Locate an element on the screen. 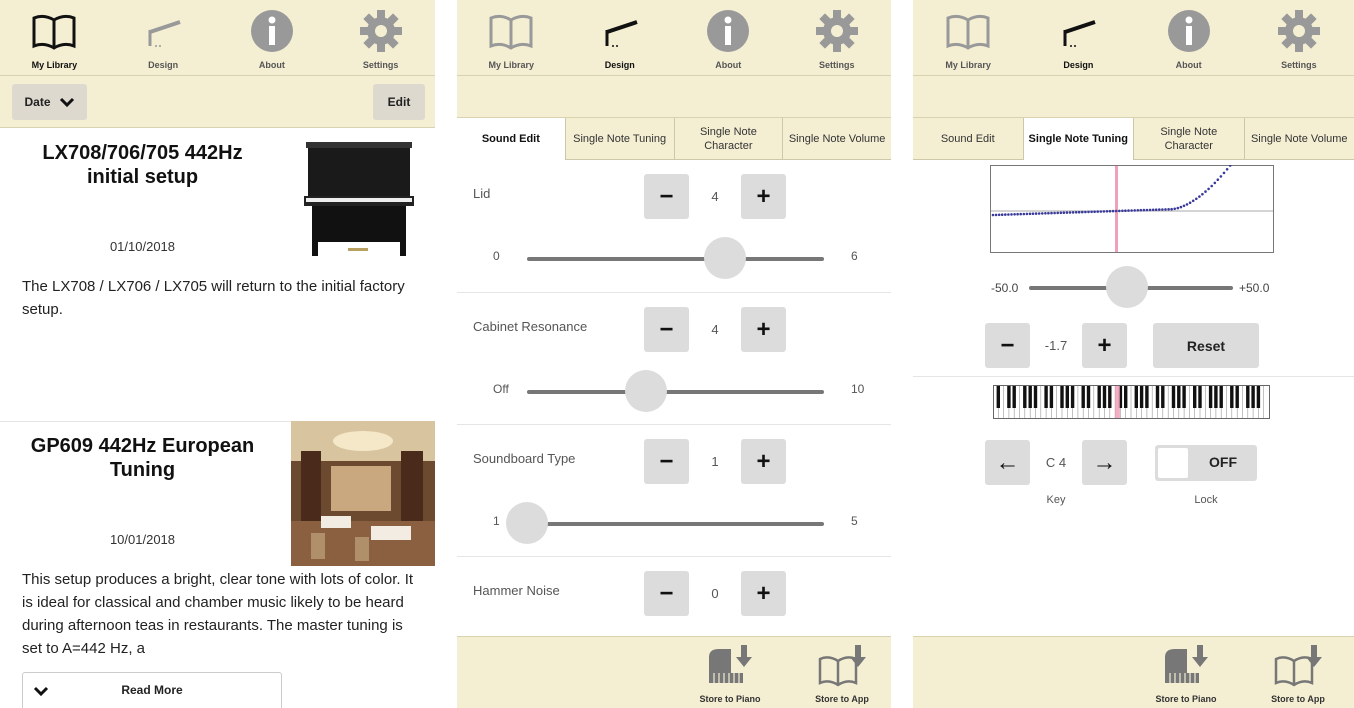 This screenshot has height=708, width=1354. sort-dropdown: Date is located at coordinates (49, 102).